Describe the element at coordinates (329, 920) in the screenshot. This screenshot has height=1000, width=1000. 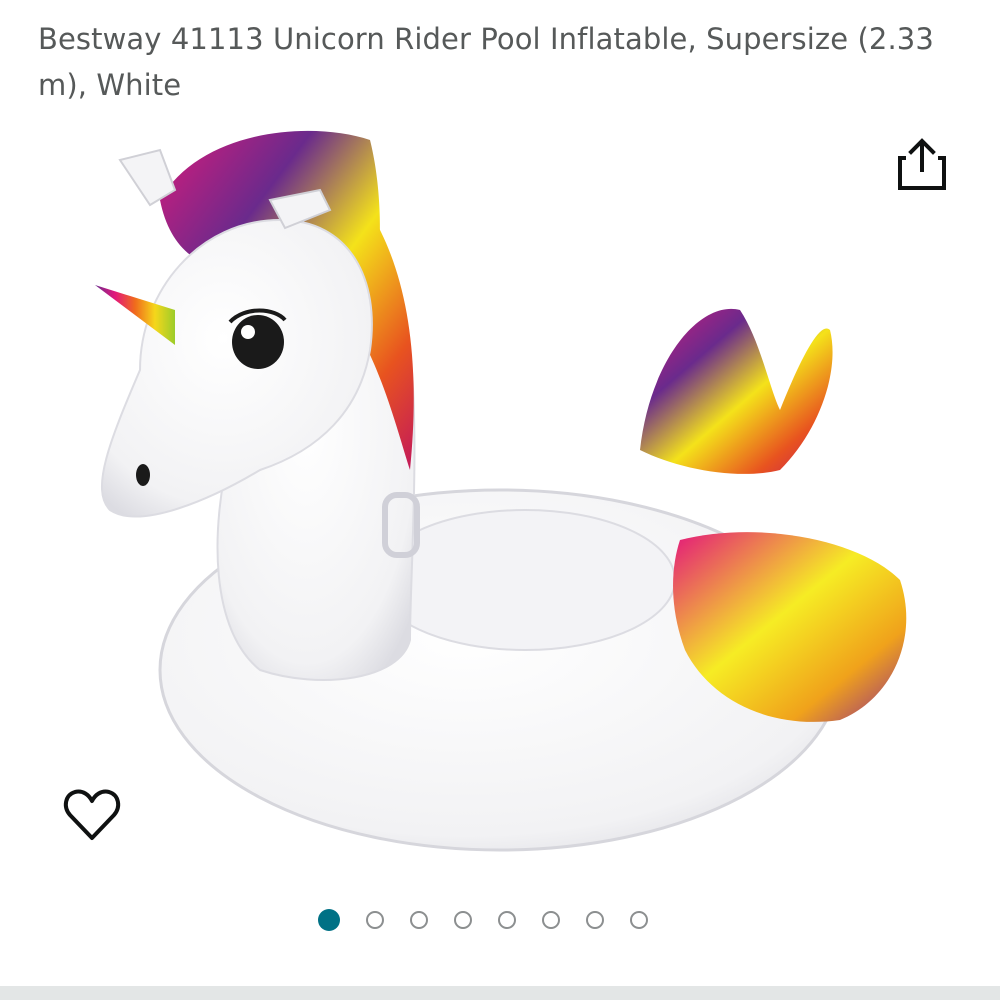
I see `carousel-dot-active` at that location.